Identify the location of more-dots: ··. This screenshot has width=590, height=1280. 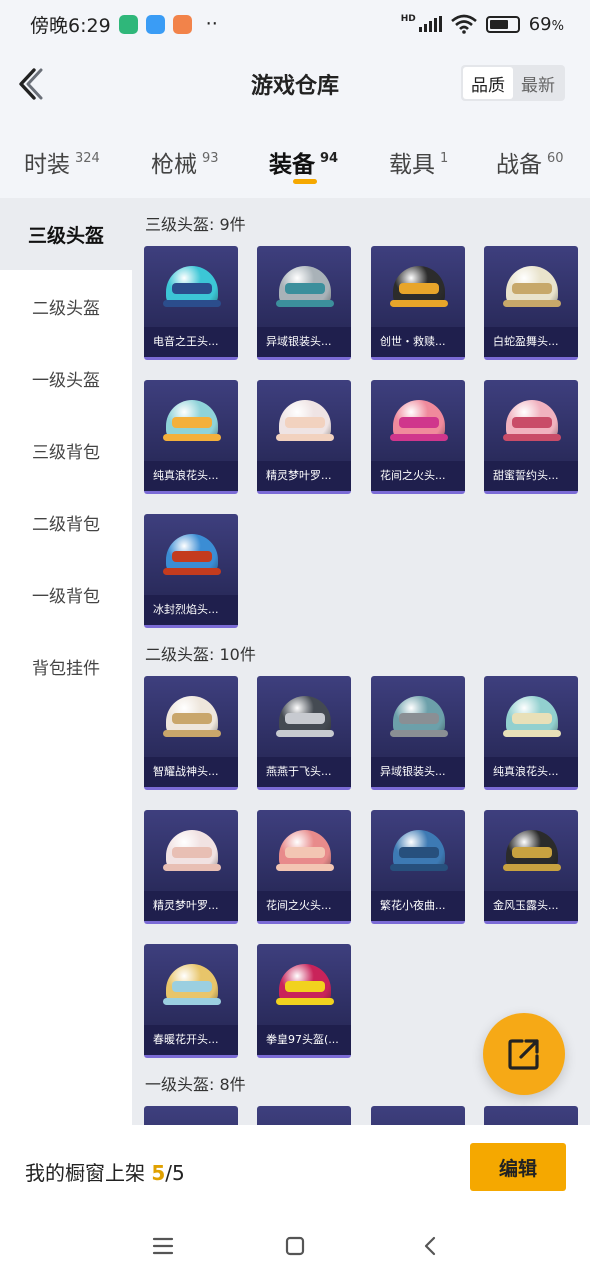
(211, 24).